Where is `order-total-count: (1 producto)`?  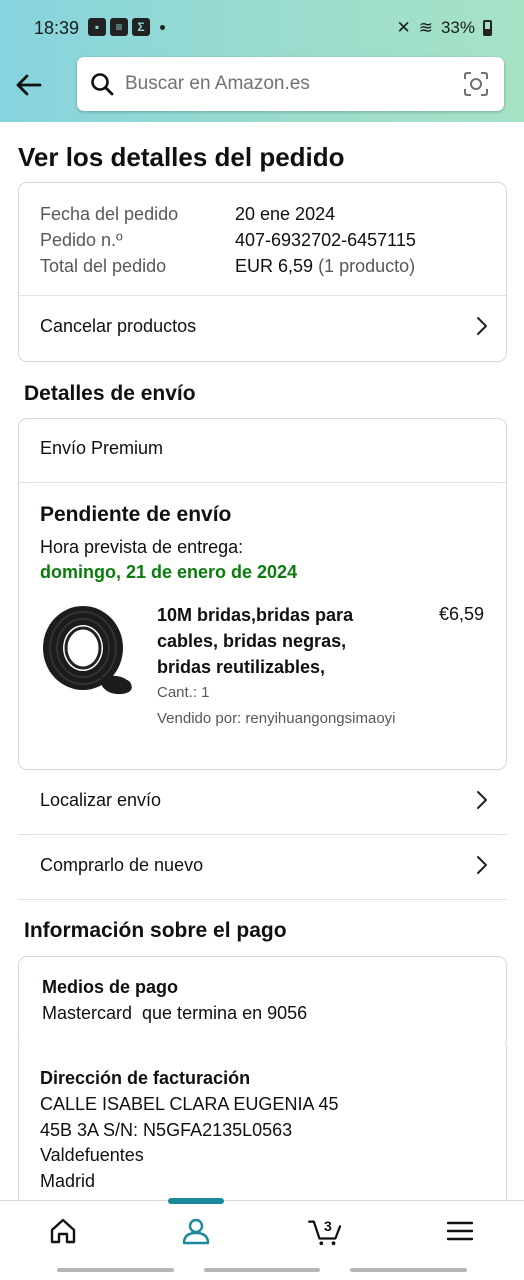
order-total-count: (1 producto) is located at coordinates (367, 266).